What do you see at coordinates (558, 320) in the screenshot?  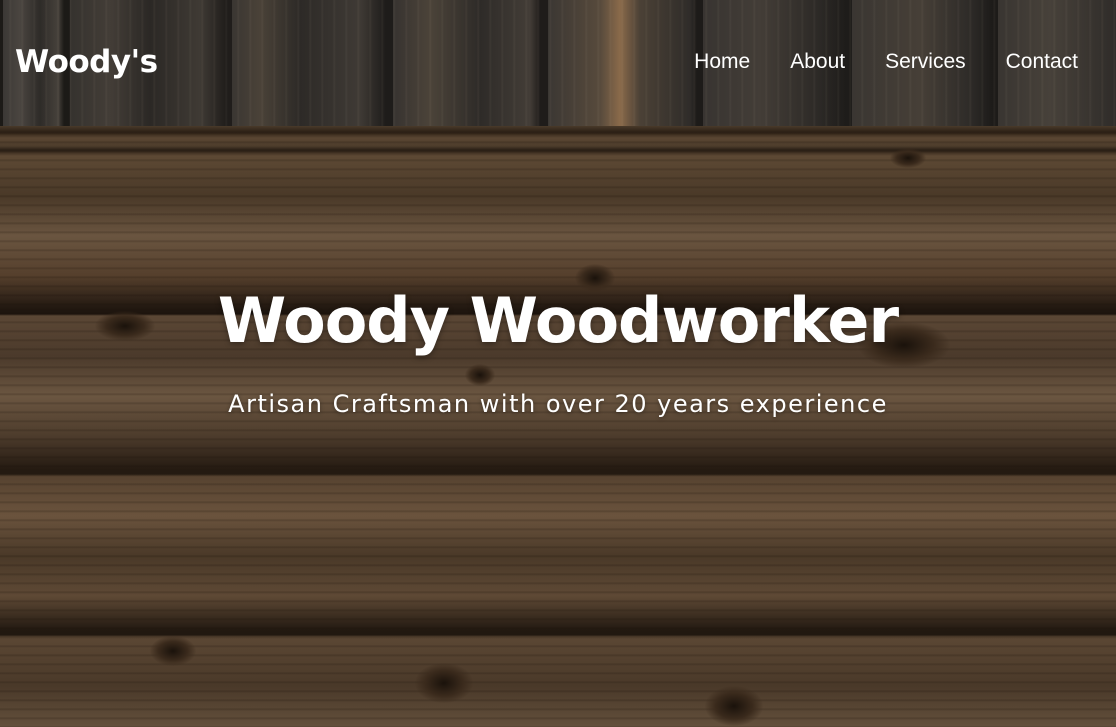 I see `hero-title: Woody Woodworker` at bounding box center [558, 320].